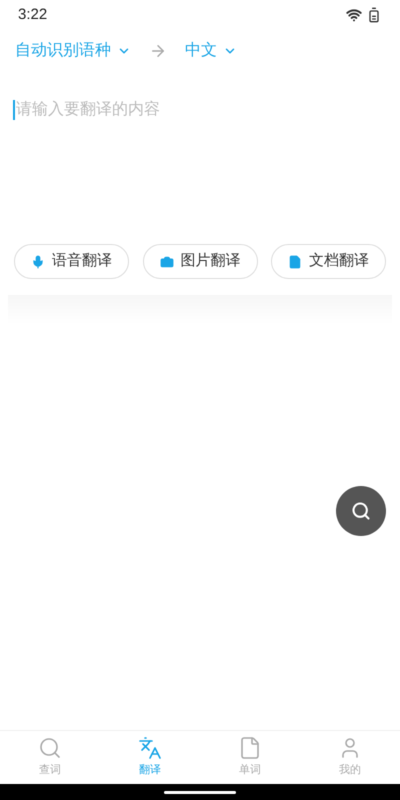  What do you see at coordinates (167, 261) in the screenshot?
I see `camera-icon` at bounding box center [167, 261].